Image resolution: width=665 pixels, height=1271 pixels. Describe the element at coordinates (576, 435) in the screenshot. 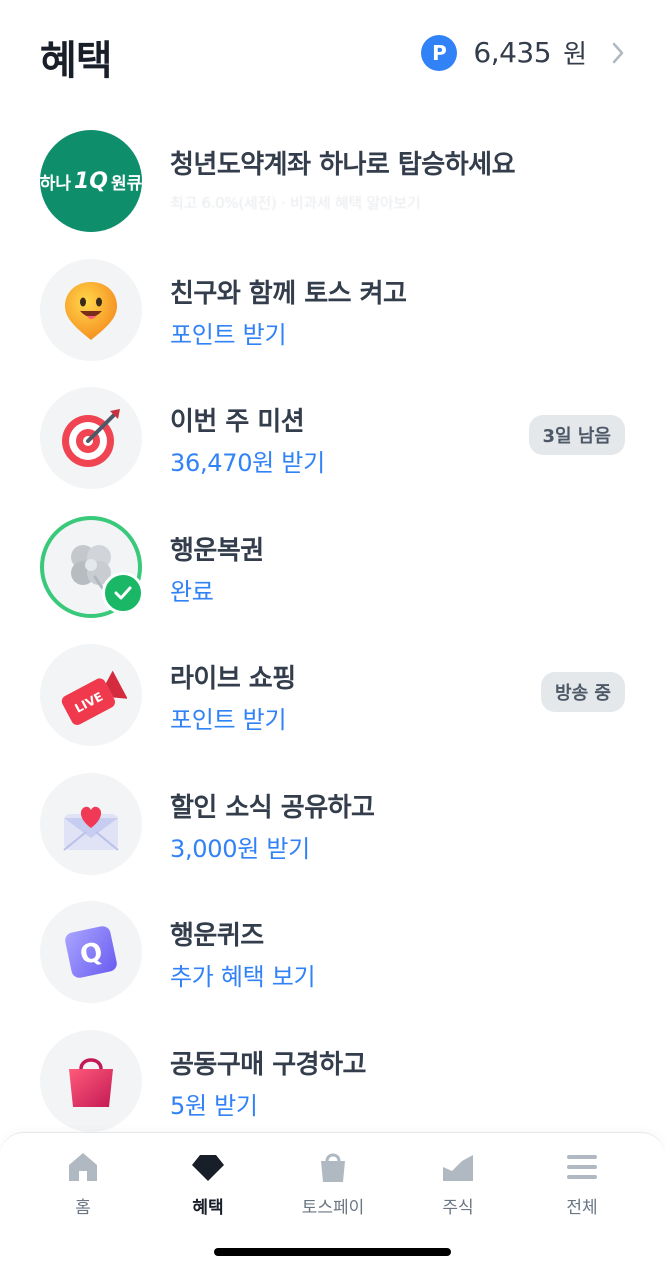

I see `status-badge: 3일 남음` at that location.